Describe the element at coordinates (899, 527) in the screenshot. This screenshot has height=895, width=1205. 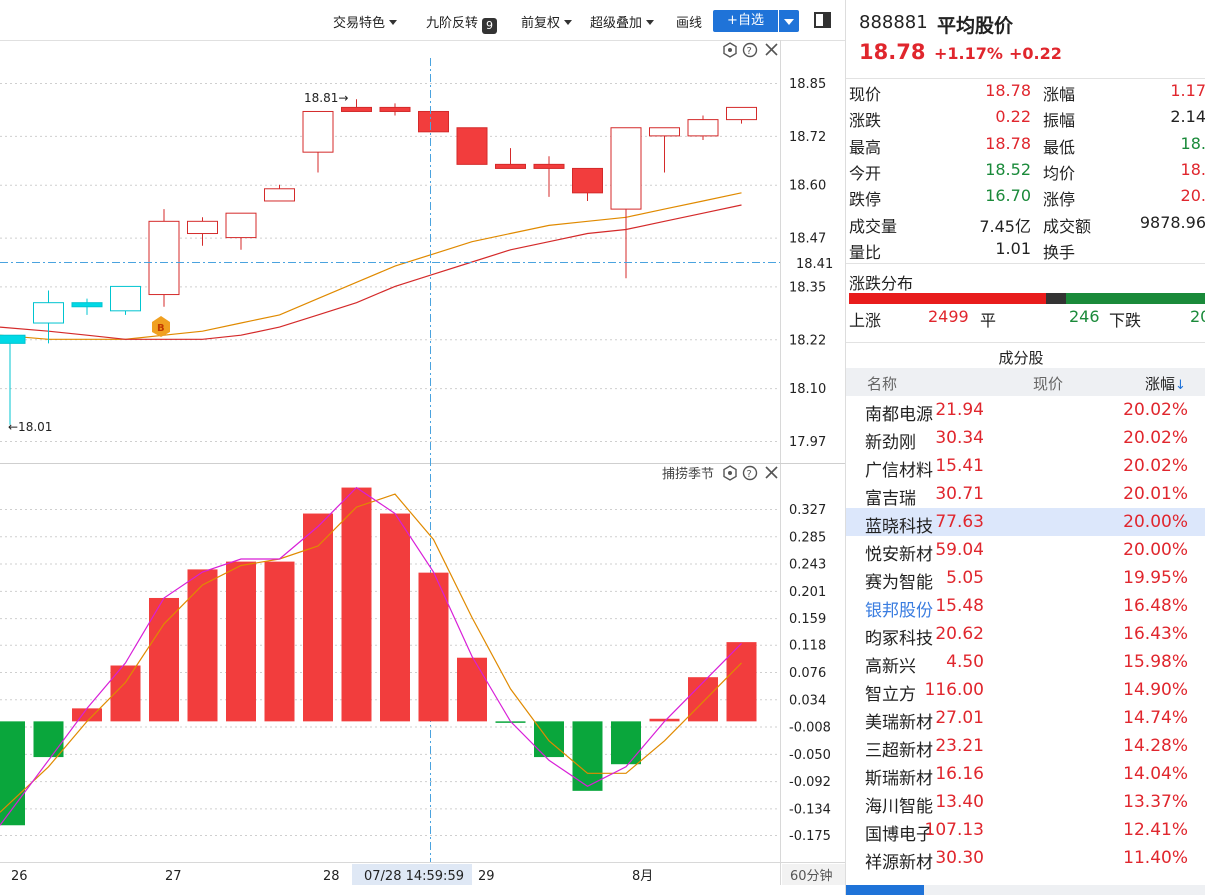
I see `constituent-name: 蓝晓科技` at that location.